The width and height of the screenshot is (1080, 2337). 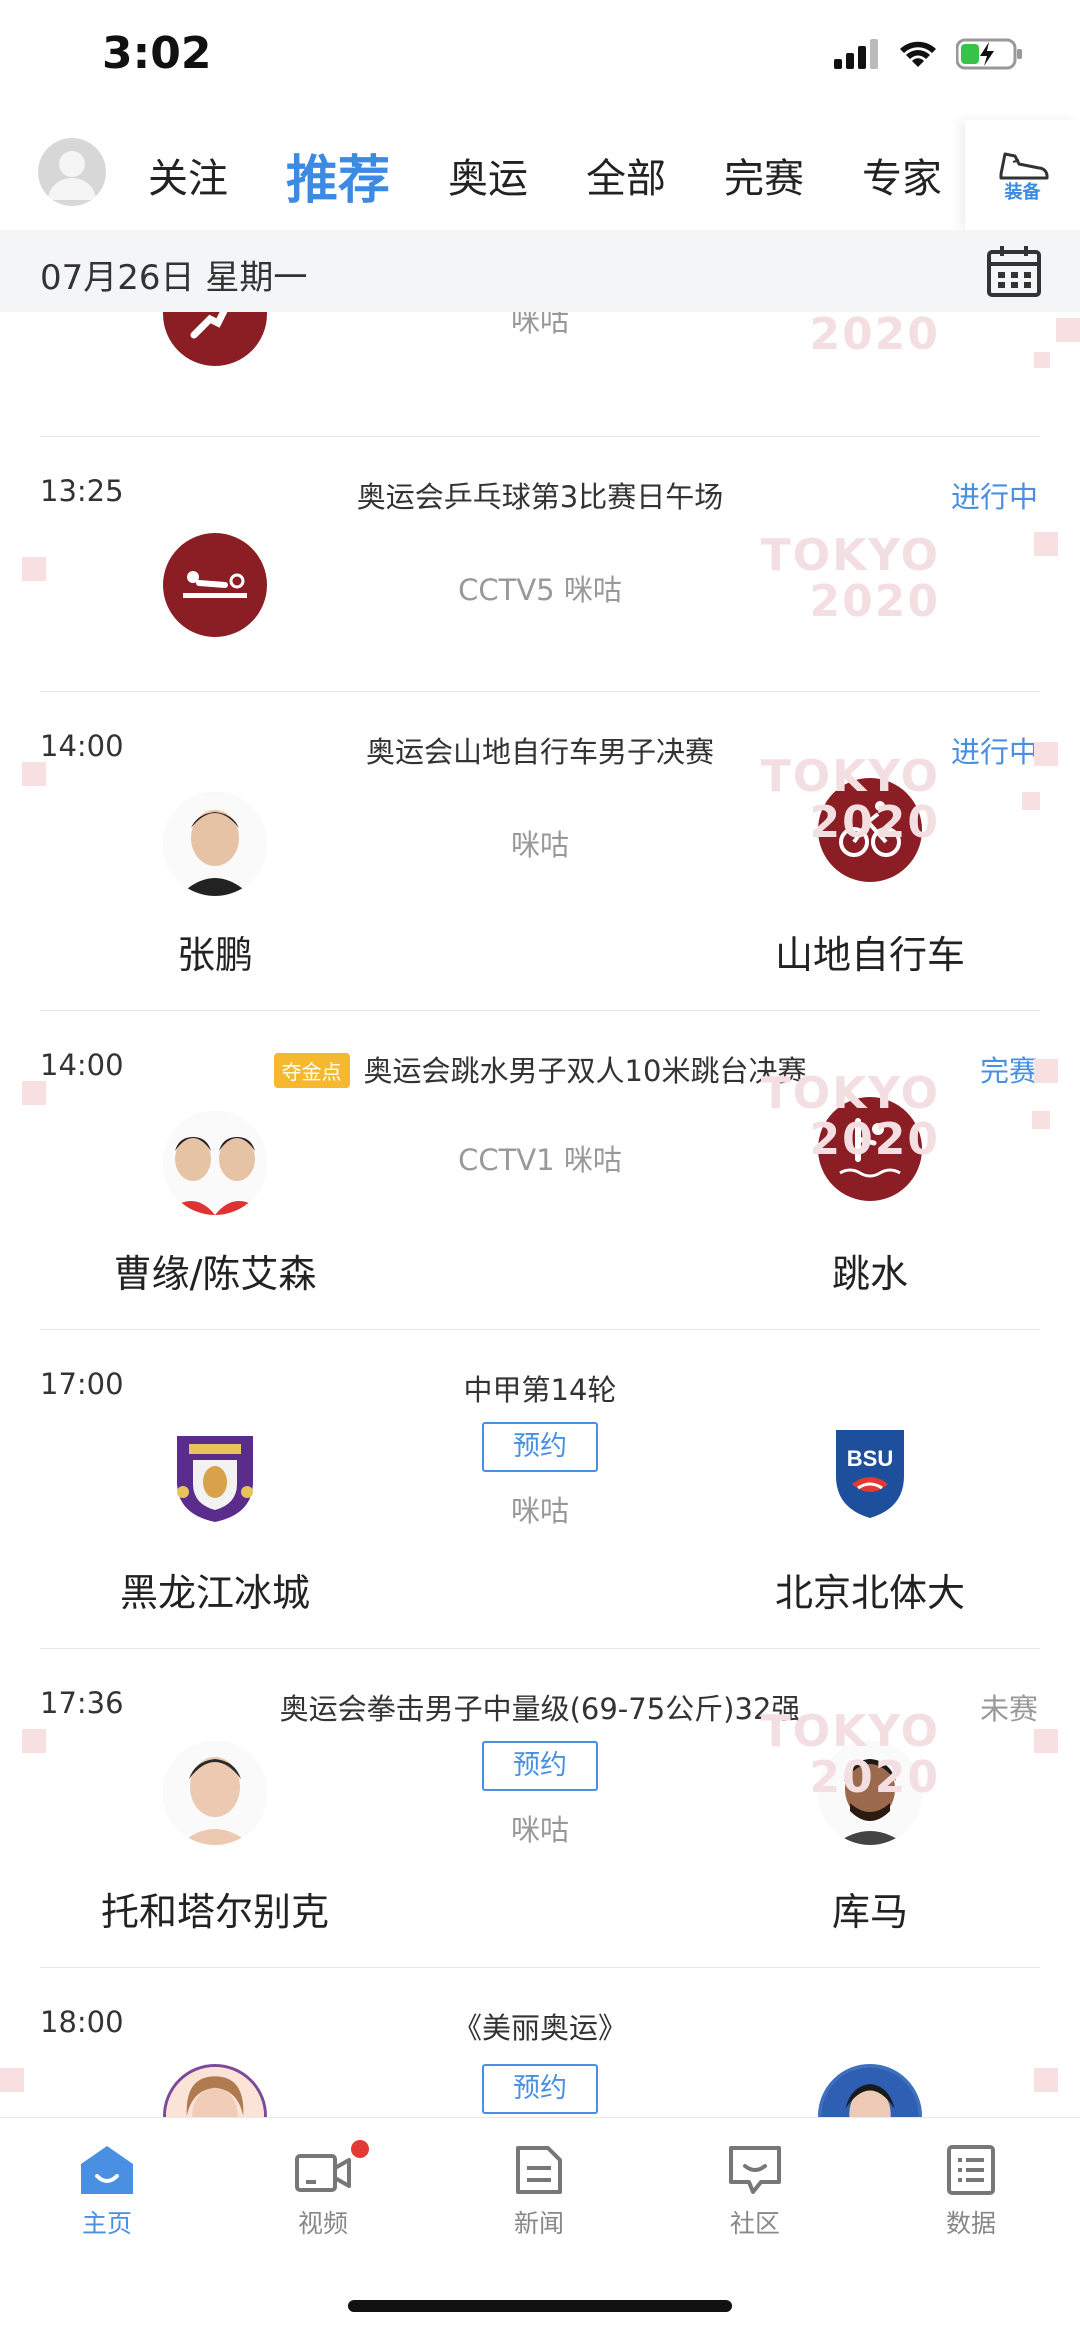 What do you see at coordinates (488, 175) in the screenshot?
I see `tab-olympics: 奥运` at bounding box center [488, 175].